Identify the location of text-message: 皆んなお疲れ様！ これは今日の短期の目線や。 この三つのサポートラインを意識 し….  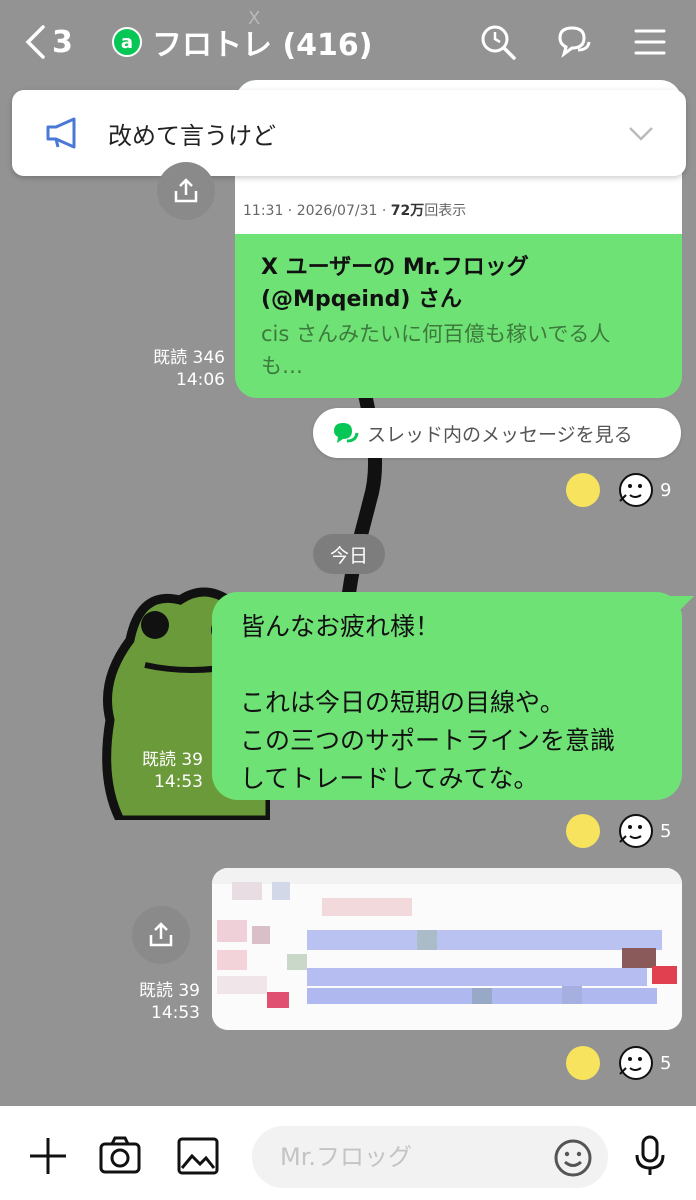
(453, 696).